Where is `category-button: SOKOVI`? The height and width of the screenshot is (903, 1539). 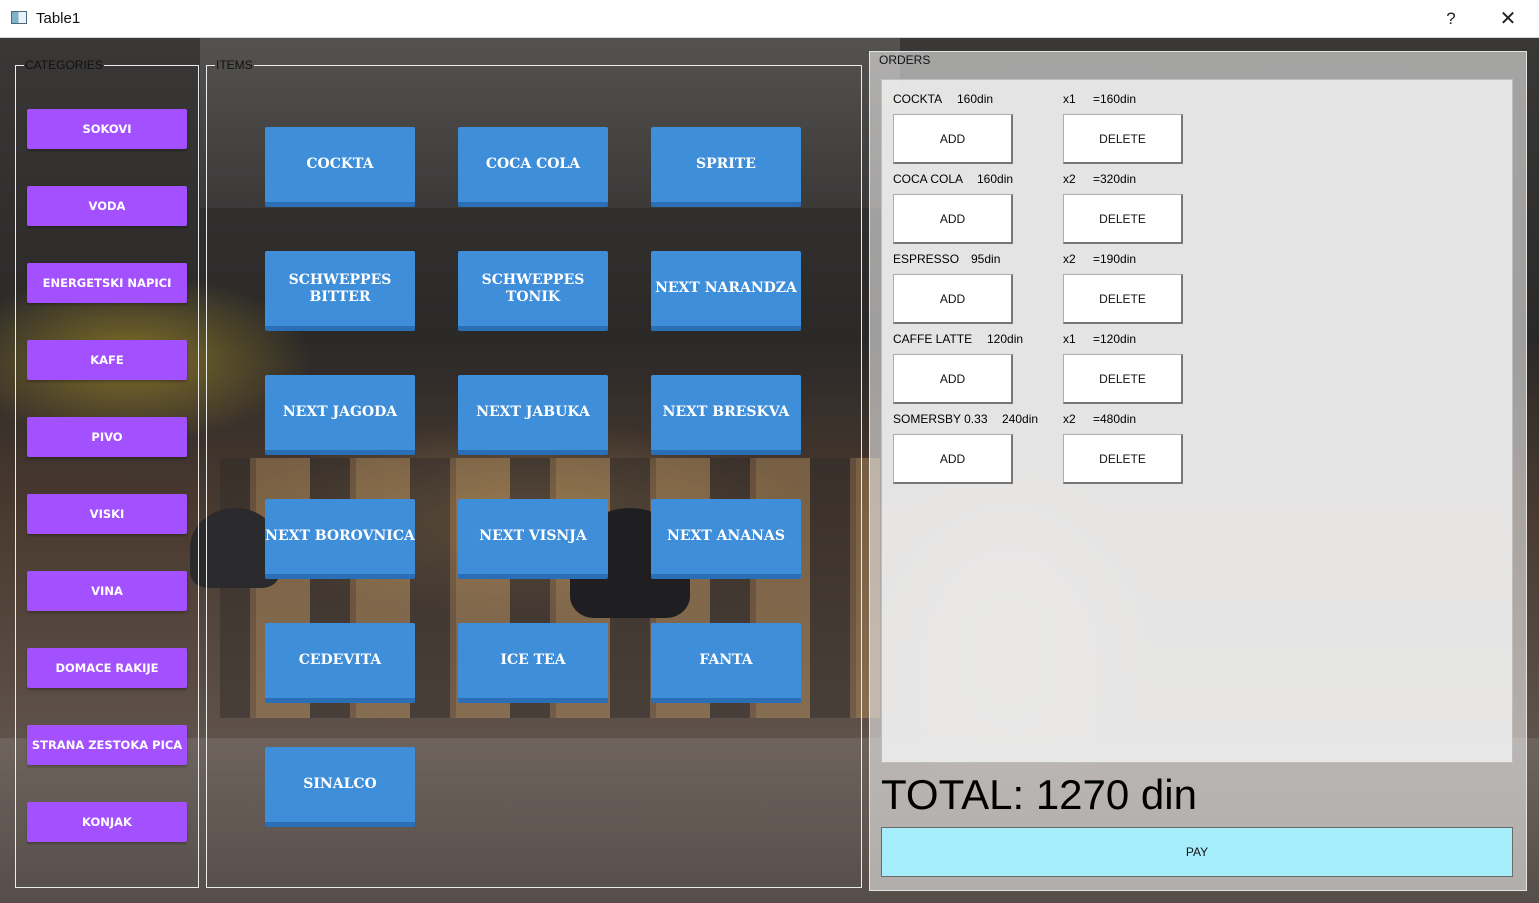
category-button: SOKOVI is located at coordinates (107, 129).